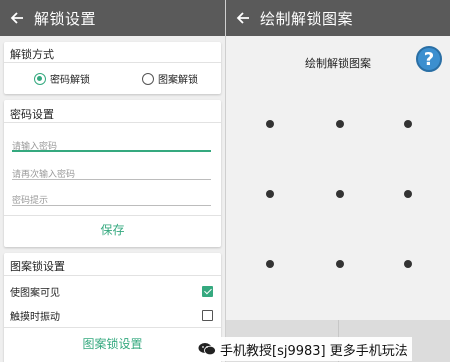 This screenshot has height=362, width=450. Describe the element at coordinates (112, 18) in the screenshot. I see `app-bar: 解锁设置` at that location.